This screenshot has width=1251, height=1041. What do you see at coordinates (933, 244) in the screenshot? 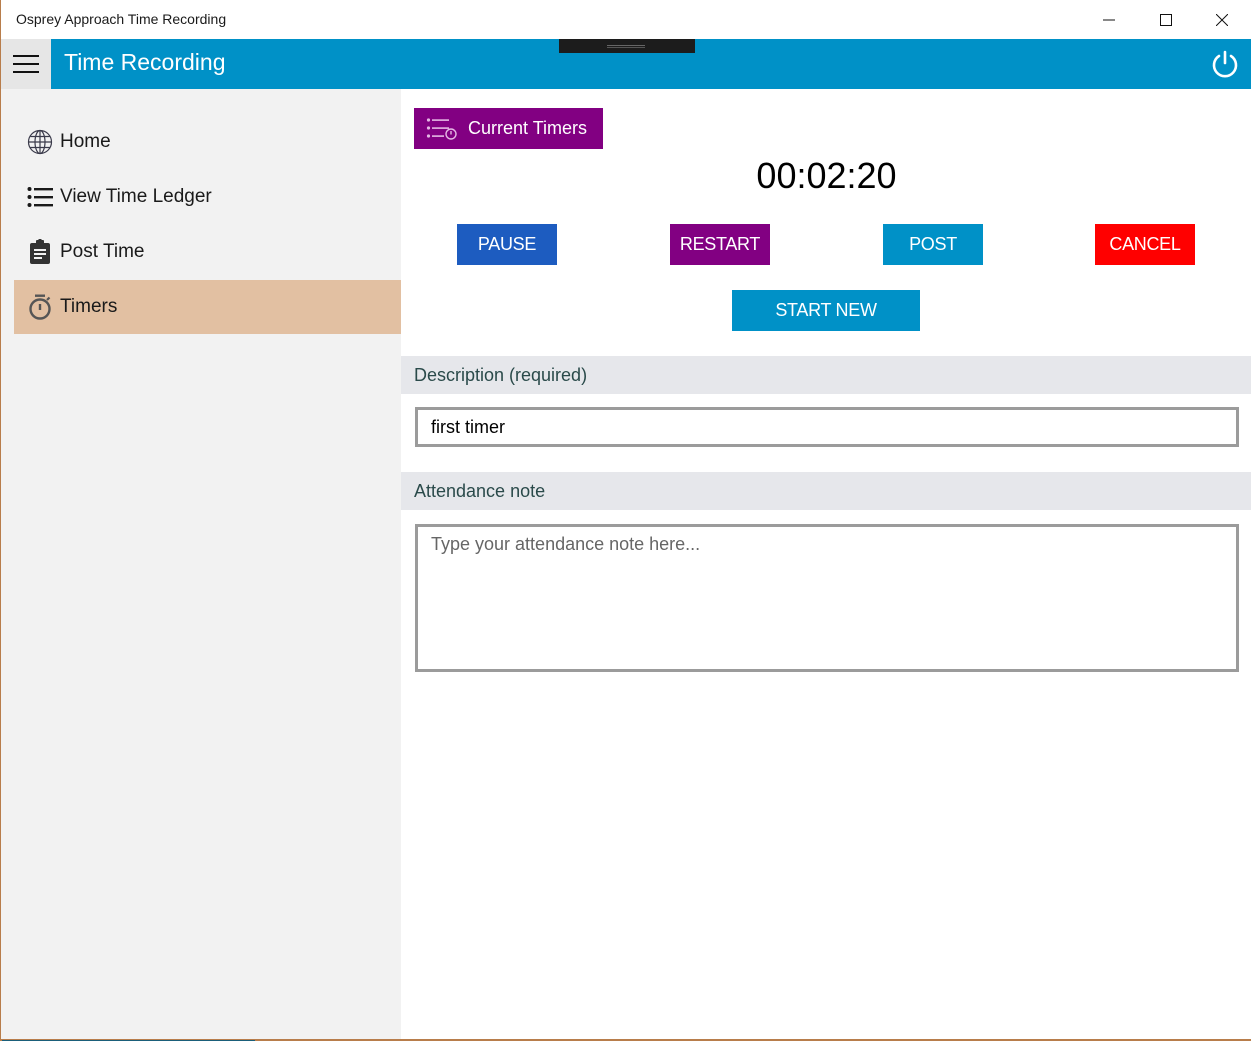
I see `post-button: POST` at bounding box center [933, 244].